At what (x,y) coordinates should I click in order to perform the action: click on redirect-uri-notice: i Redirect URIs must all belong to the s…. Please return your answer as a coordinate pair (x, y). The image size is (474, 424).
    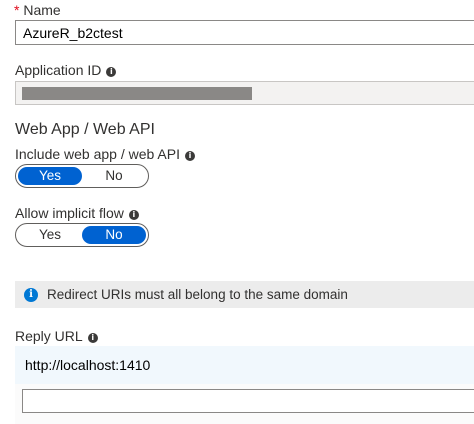
    Looking at the image, I should click on (244, 294).